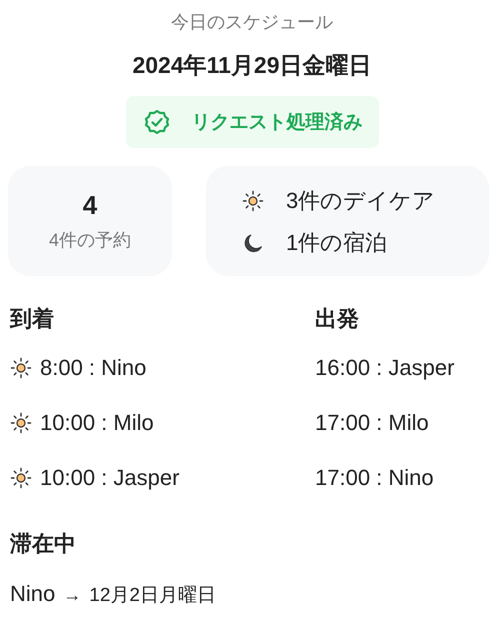  What do you see at coordinates (252, 22) in the screenshot?
I see `schedule-subtitle: 今日のスケジュール` at bounding box center [252, 22].